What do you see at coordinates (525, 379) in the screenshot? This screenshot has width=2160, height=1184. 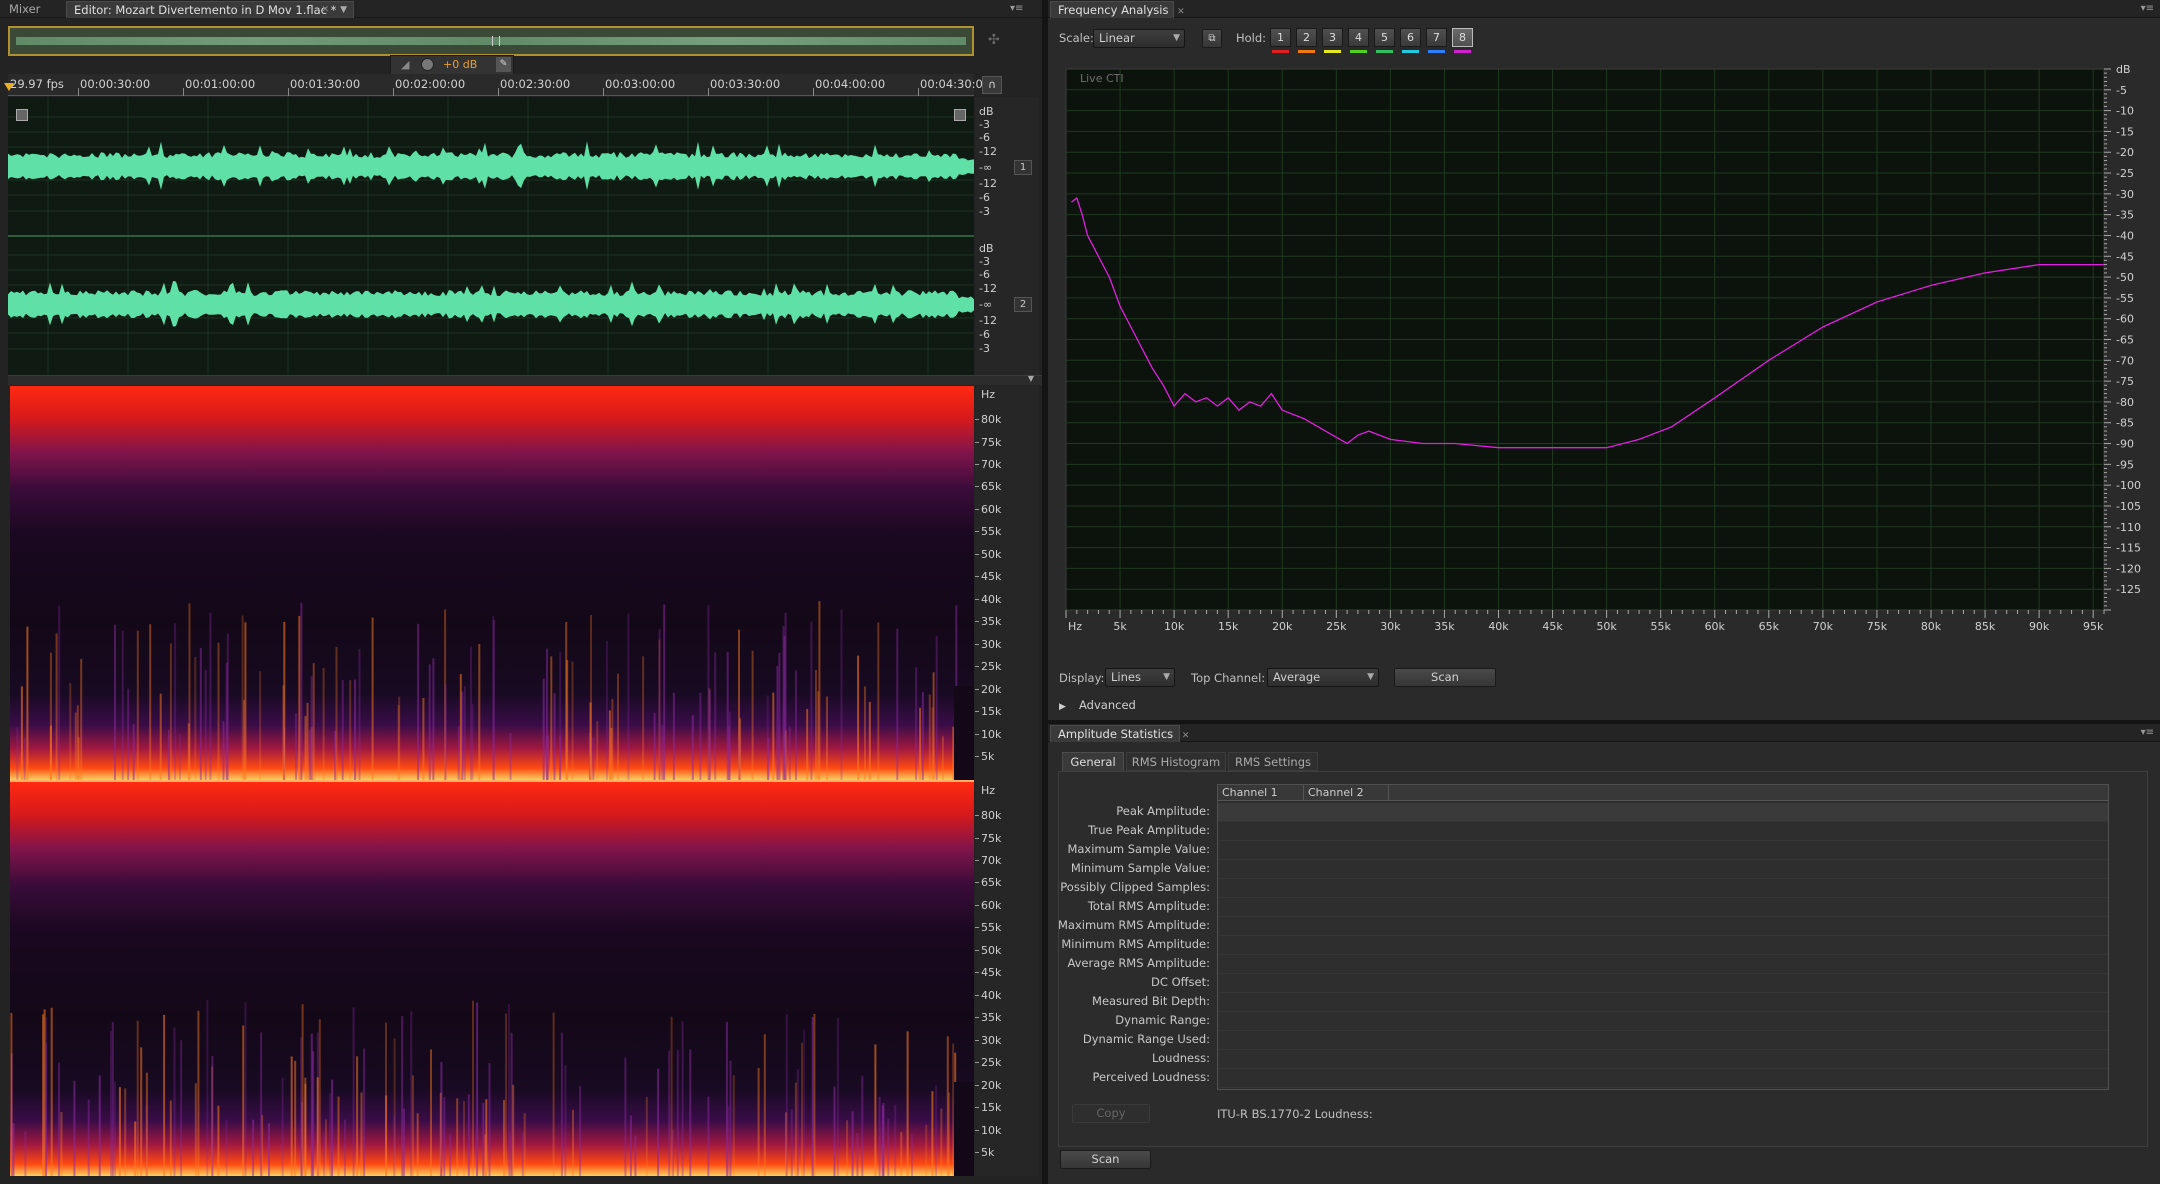 I see `view-splitter: ▼` at bounding box center [525, 379].